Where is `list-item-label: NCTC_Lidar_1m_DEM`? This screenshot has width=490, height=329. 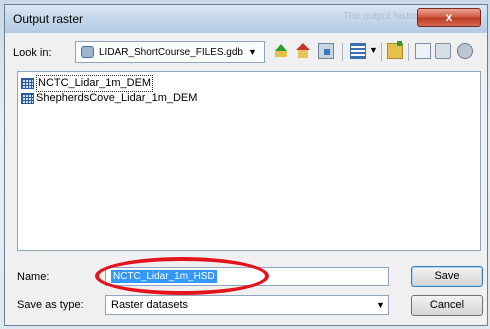 list-item-label: NCTC_Lidar_1m_DEM is located at coordinates (95, 83).